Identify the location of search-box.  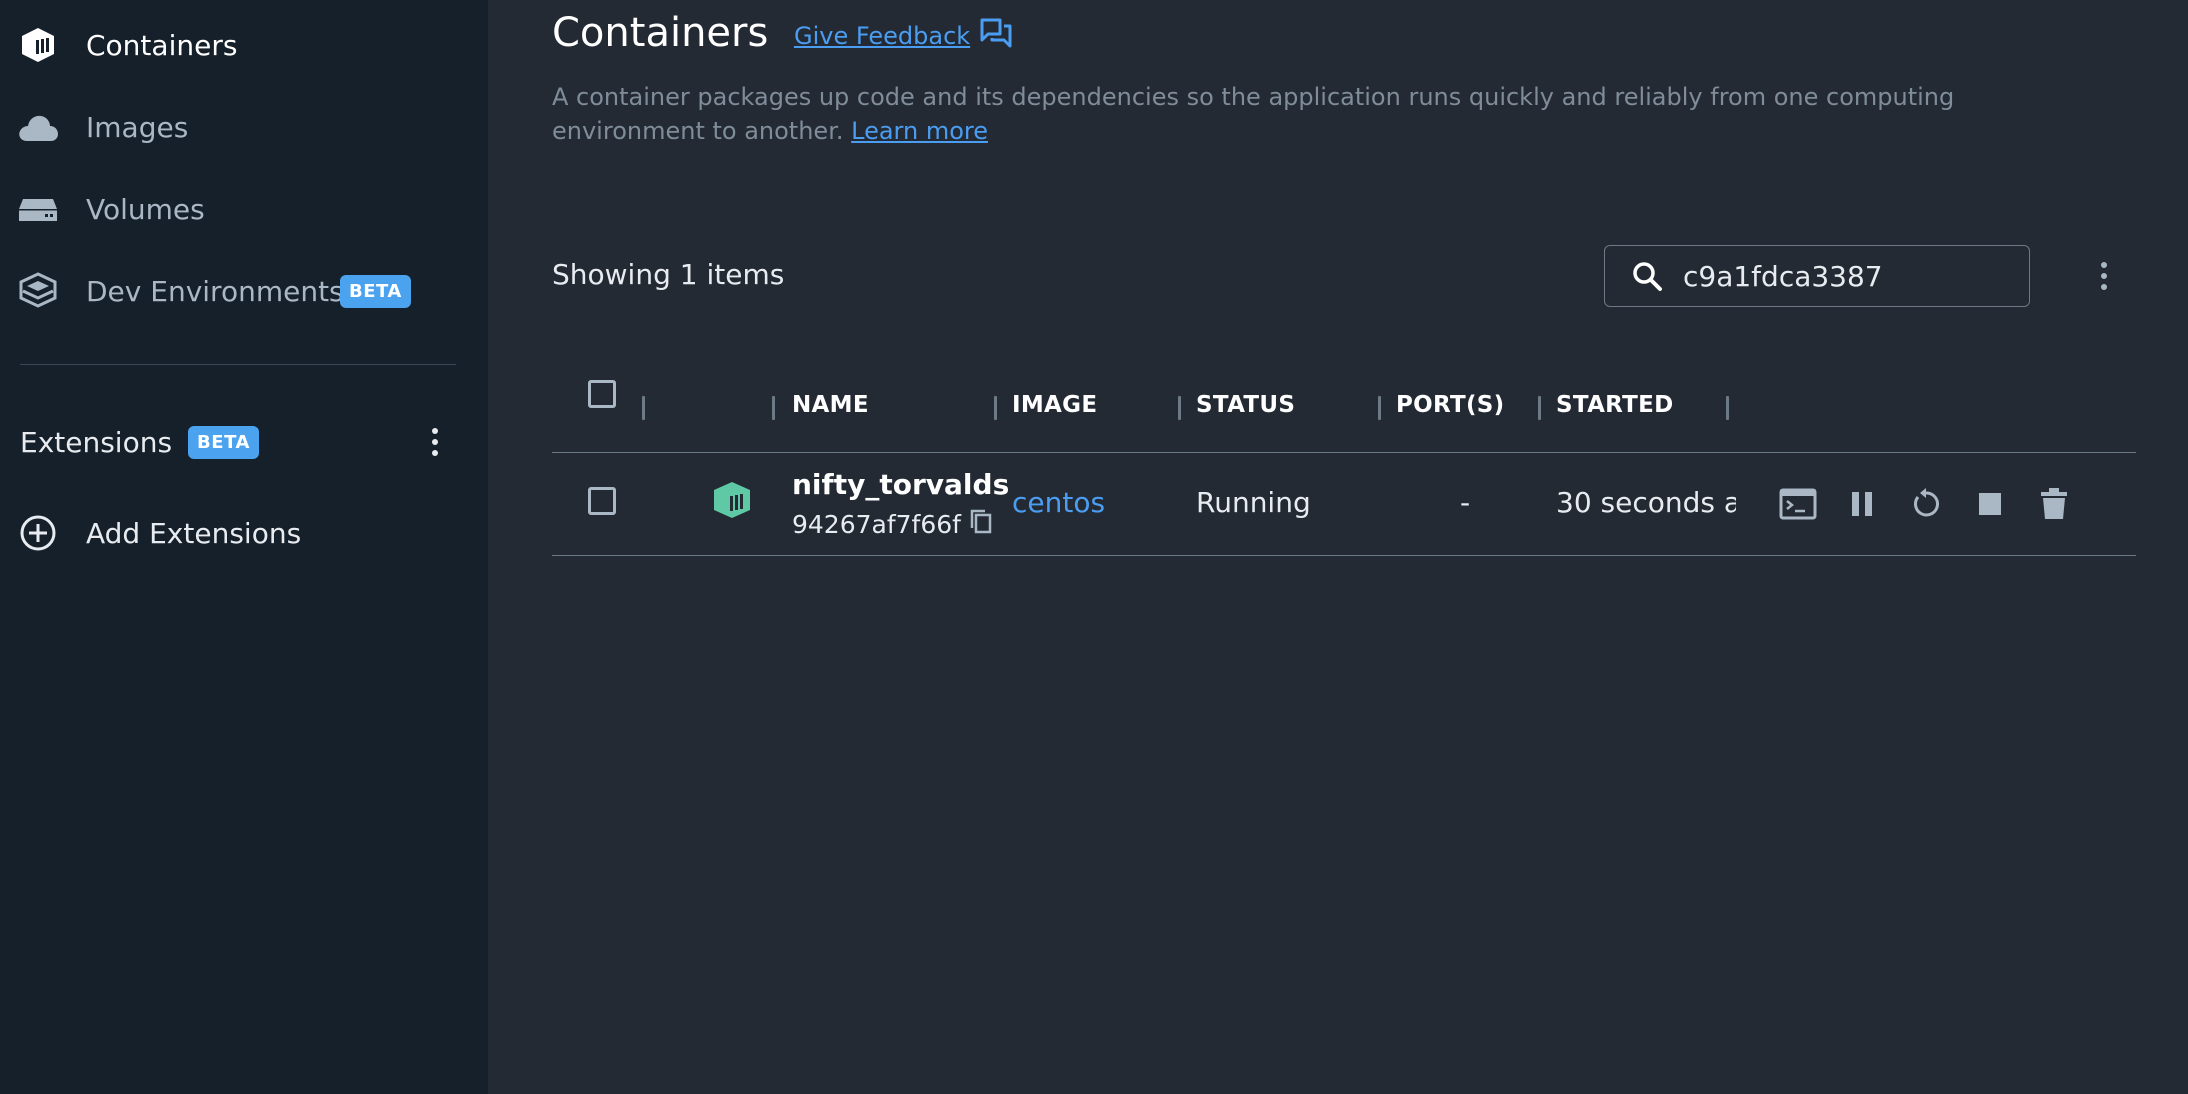
(1817, 276).